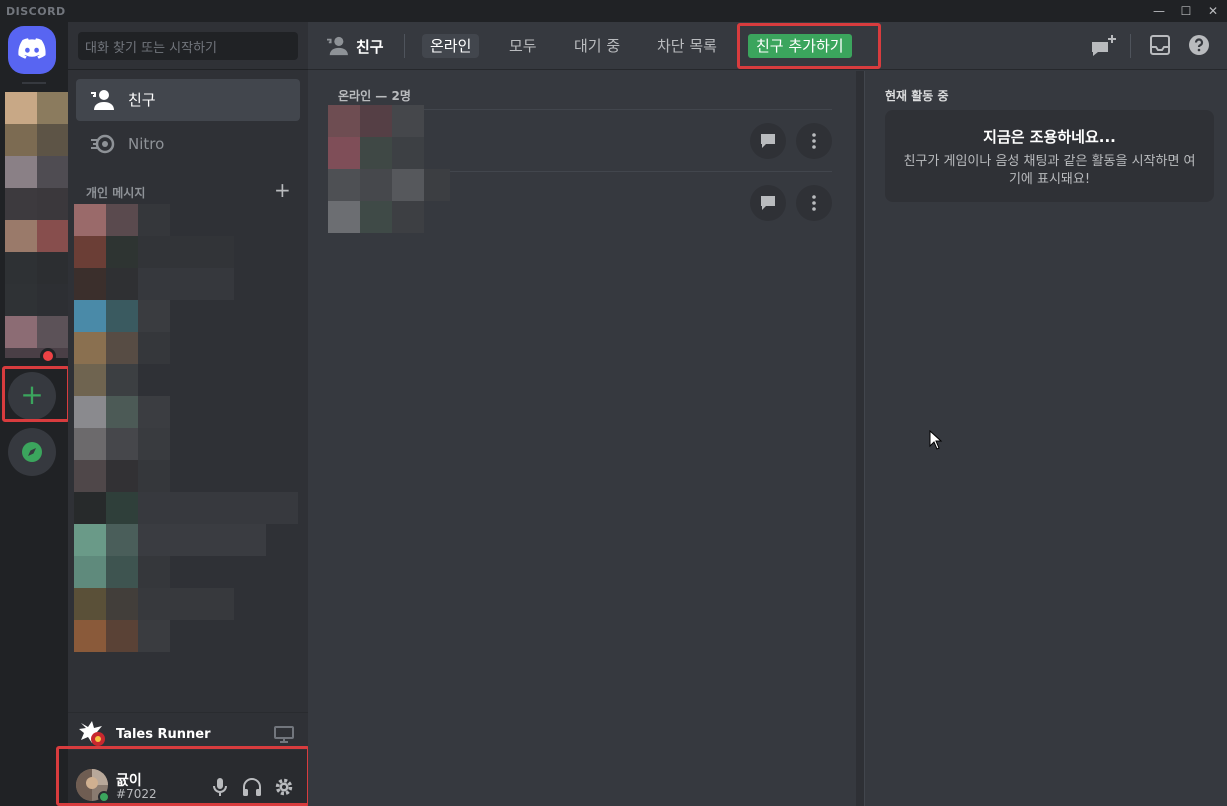 The height and width of the screenshot is (806, 1227). What do you see at coordinates (284, 734) in the screenshot?
I see `screen-share-icon` at bounding box center [284, 734].